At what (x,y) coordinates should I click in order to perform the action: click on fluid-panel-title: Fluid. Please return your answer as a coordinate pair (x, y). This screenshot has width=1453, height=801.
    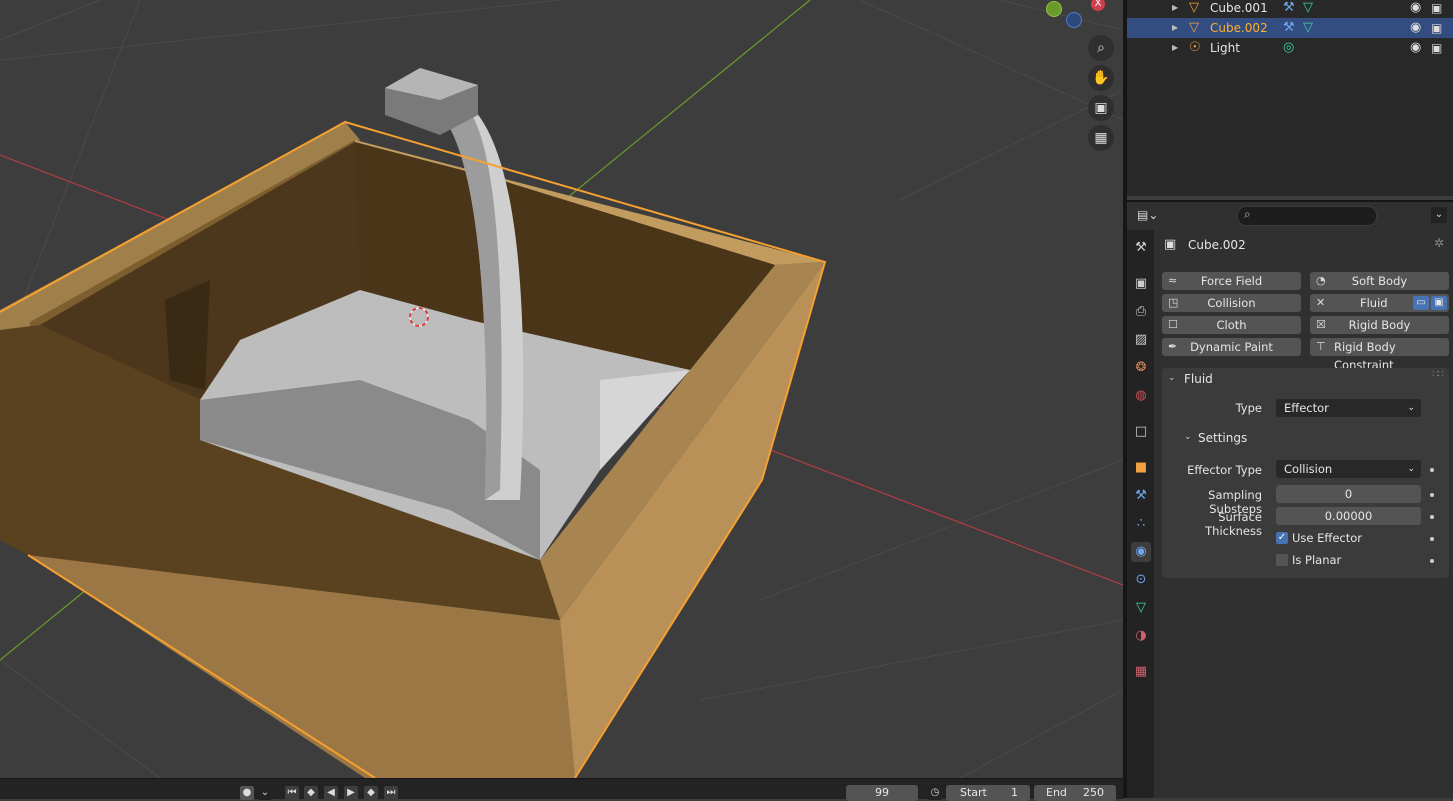
    Looking at the image, I should click on (1198, 379).